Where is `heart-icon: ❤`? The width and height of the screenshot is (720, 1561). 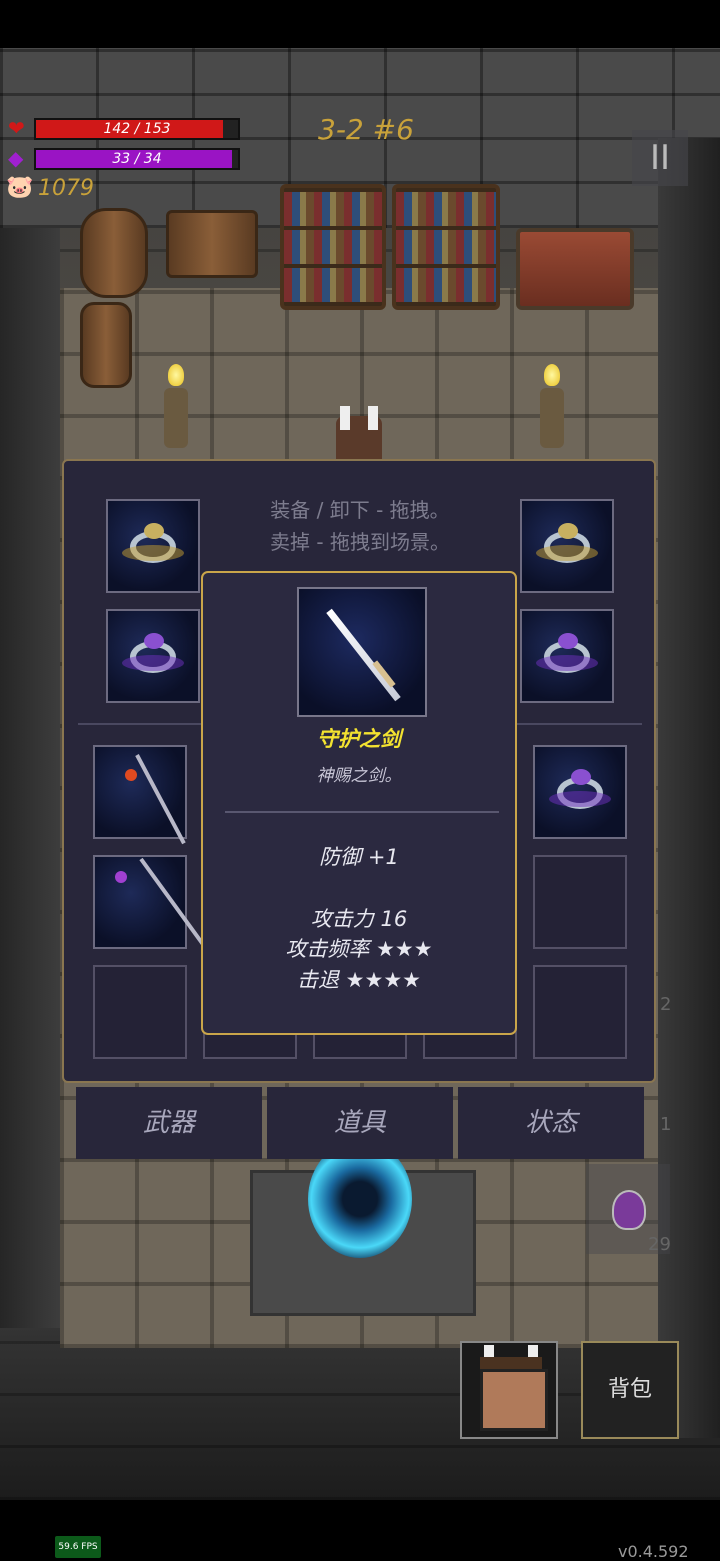
heart-icon: ❤ is located at coordinates (16, 128).